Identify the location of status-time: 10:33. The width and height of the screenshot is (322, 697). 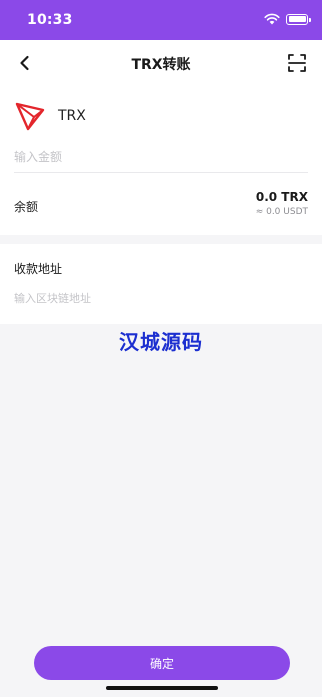
(50, 20).